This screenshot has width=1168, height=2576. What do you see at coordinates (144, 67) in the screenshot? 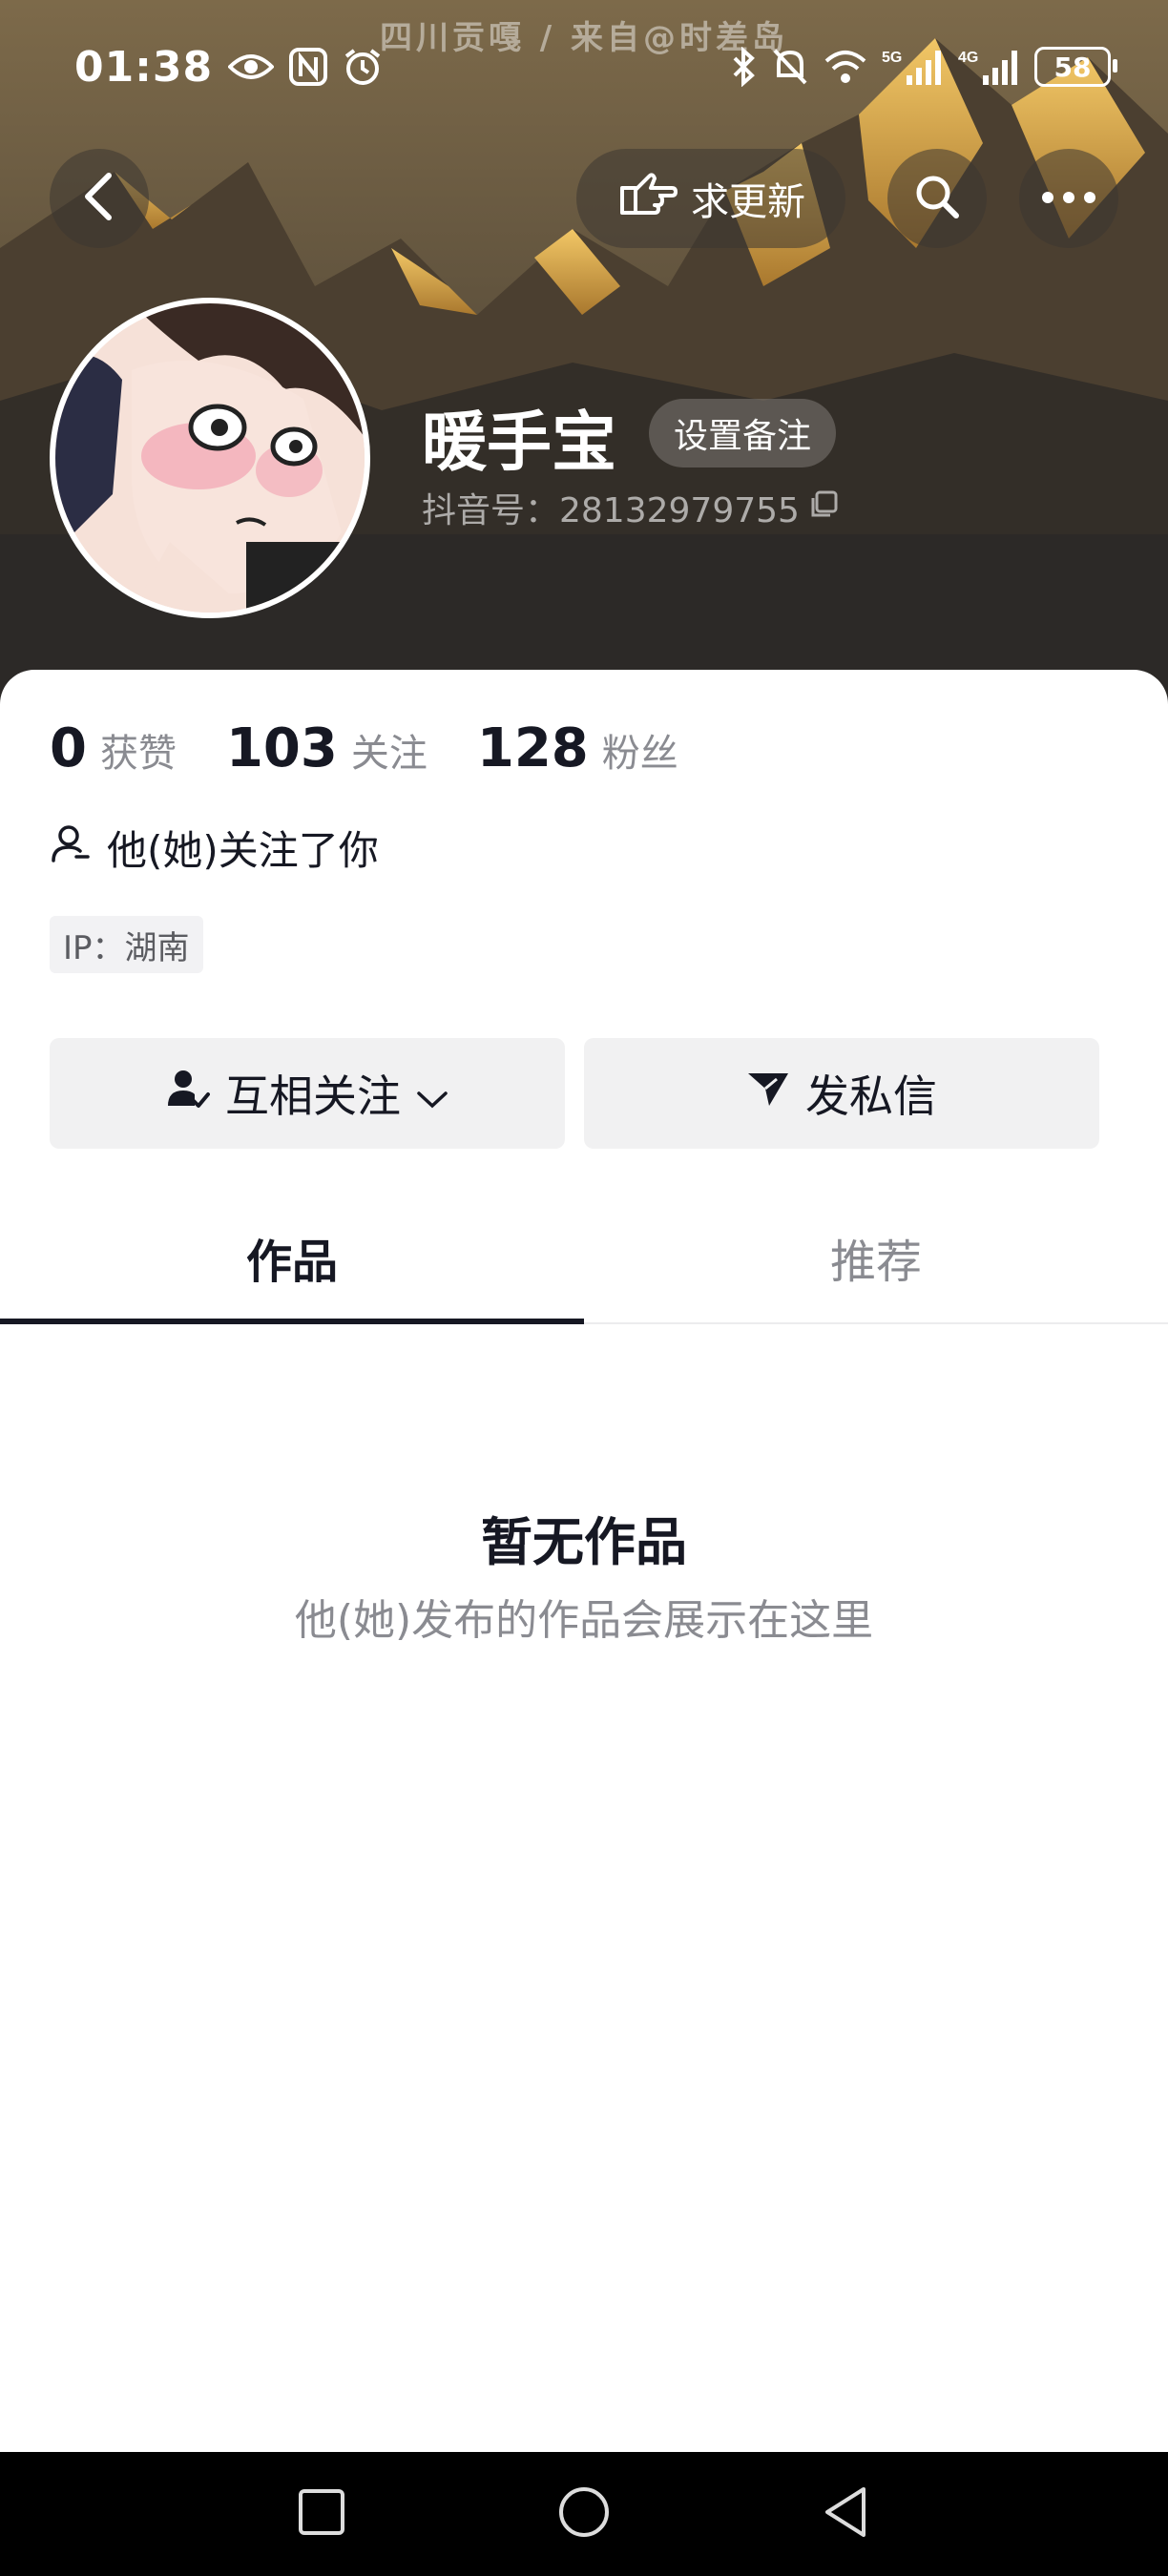
I see `status-time: 01:38` at bounding box center [144, 67].